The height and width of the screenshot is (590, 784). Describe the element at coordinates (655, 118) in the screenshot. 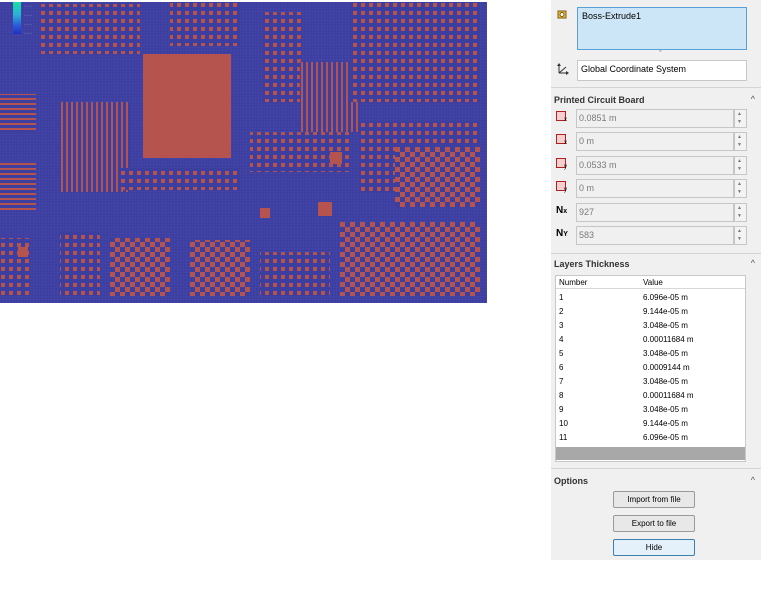

I see `length-x-field: 0.0851 m` at that location.